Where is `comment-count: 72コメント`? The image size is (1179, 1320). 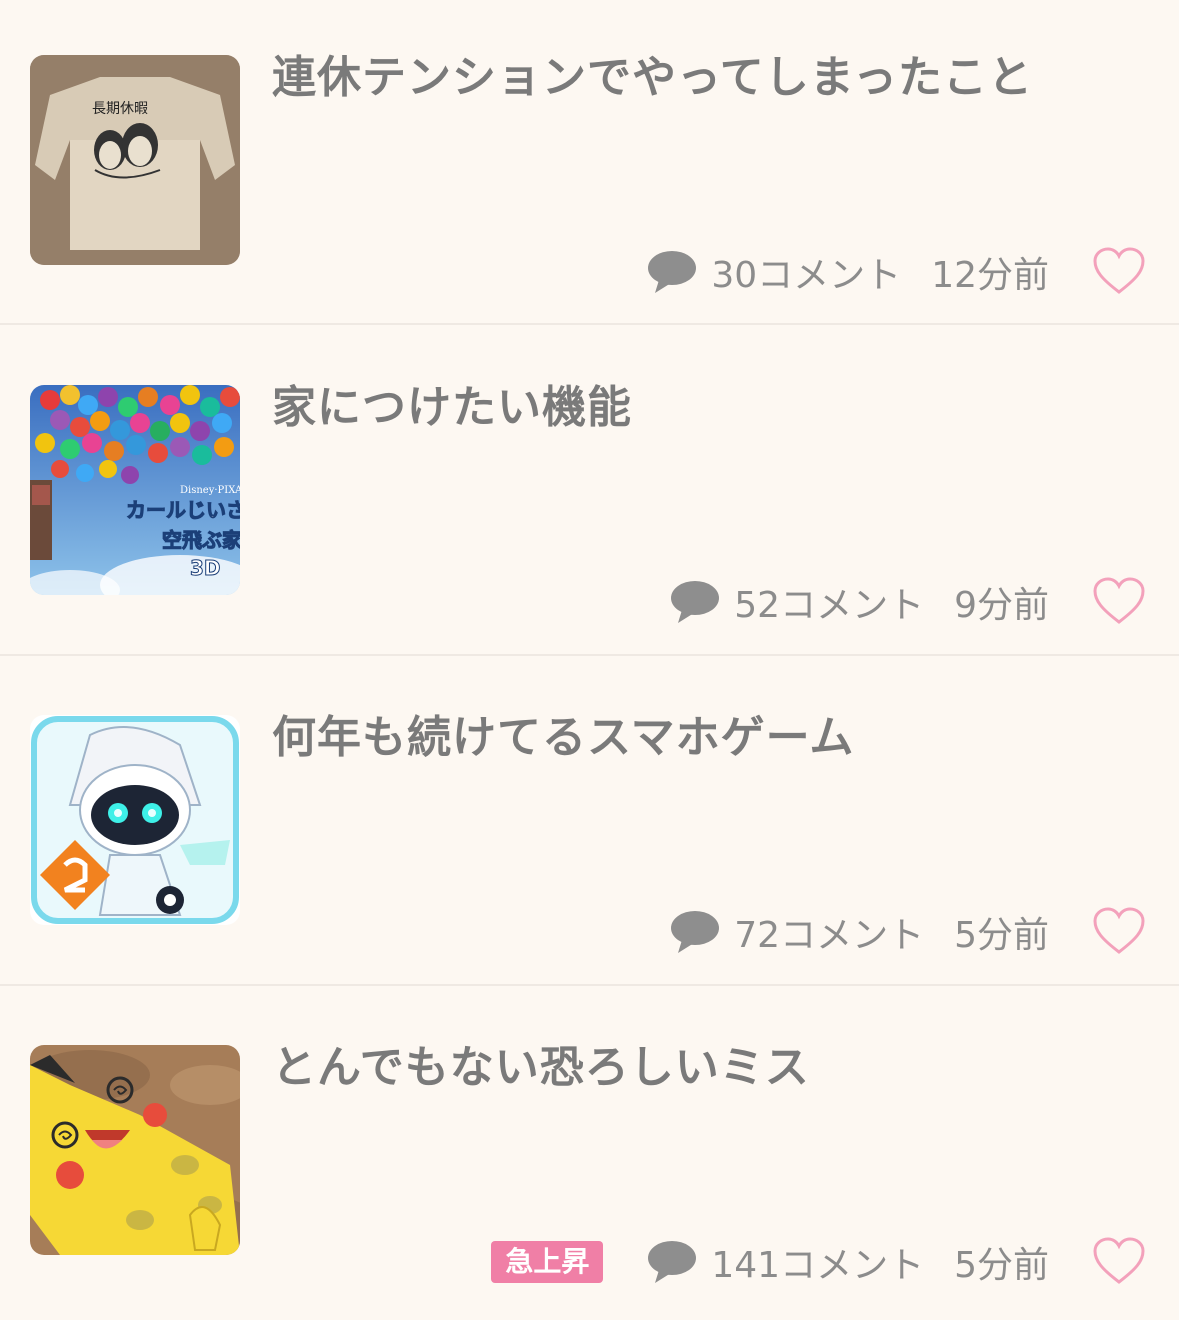 comment-count: 72コメント is located at coordinates (829, 935).